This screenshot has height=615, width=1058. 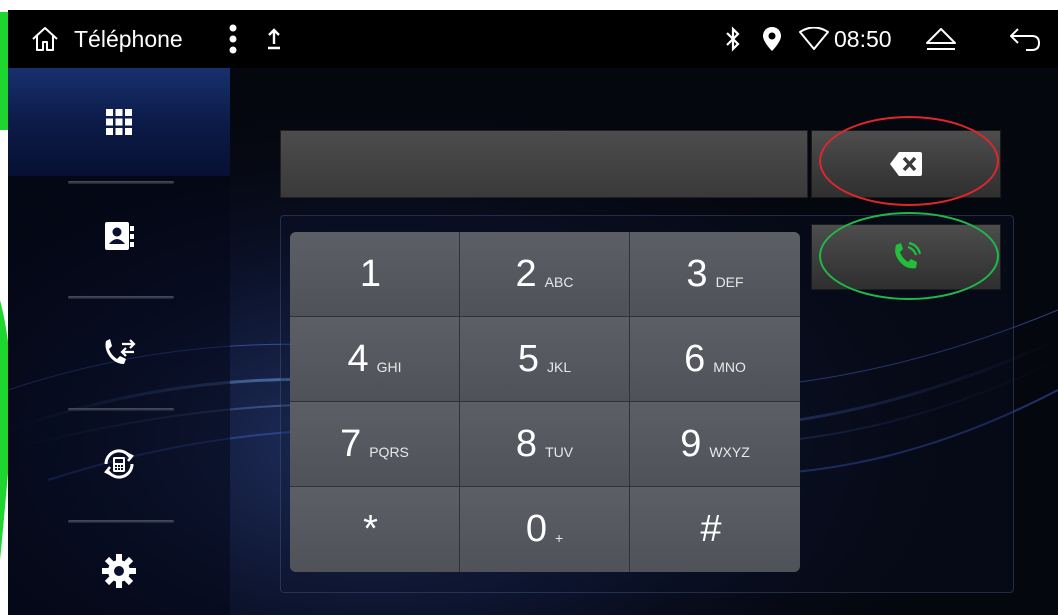 I want to click on eject-icon, so click(x=941, y=39).